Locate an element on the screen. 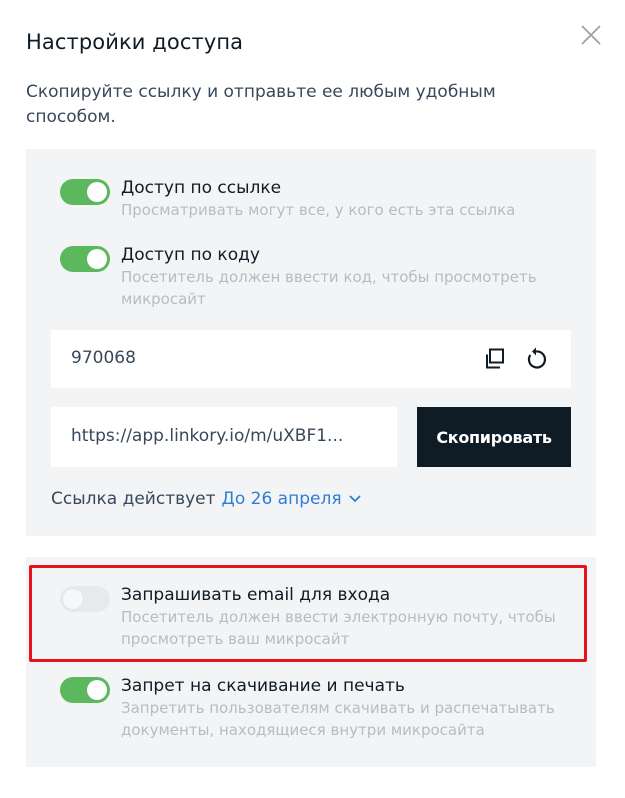 This screenshot has width=625, height=798. dialog-title: Настройки доступа is located at coordinates (135, 42).